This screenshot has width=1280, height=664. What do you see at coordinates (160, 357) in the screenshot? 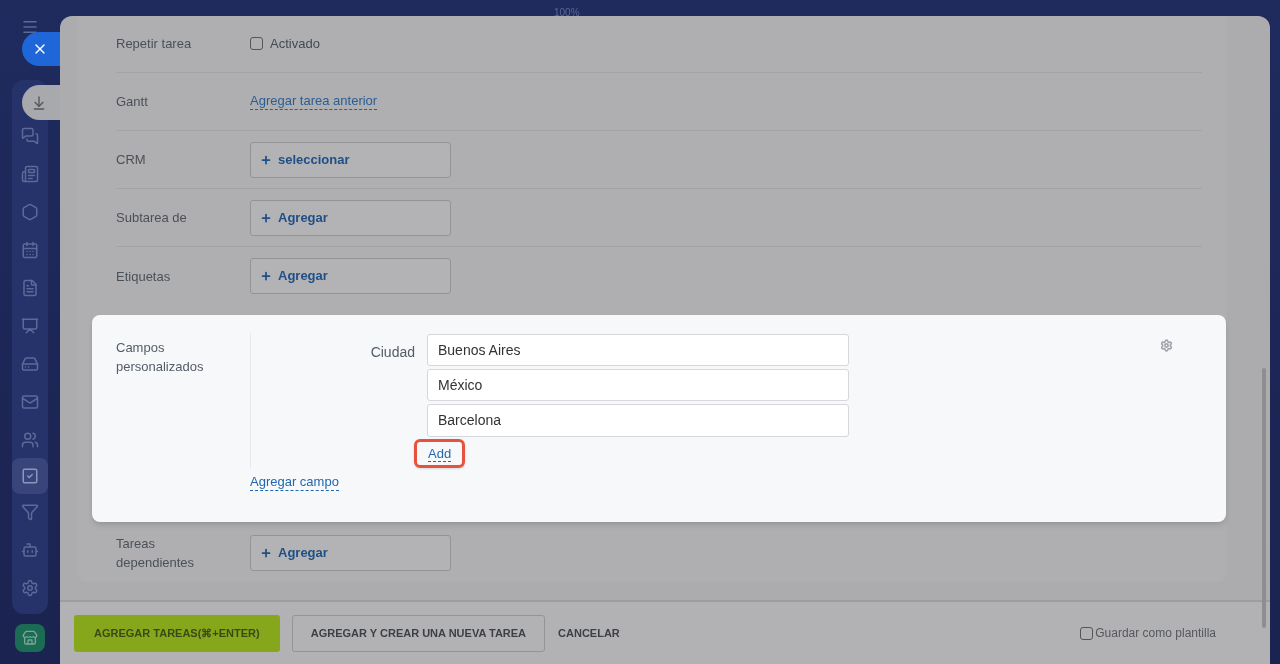
I see `field-label: Campos personalizados` at bounding box center [160, 357].